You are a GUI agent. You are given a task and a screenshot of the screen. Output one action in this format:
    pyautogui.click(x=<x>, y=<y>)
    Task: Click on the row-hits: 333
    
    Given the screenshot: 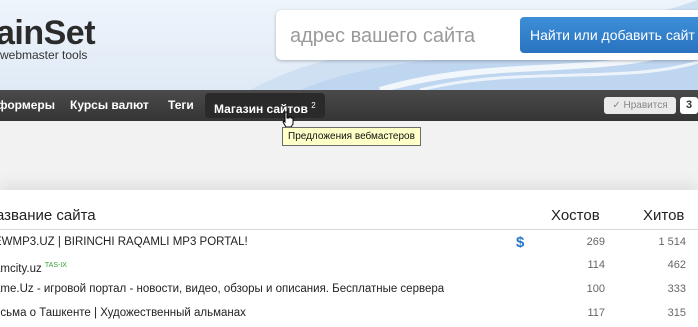 What is the action you would take?
    pyautogui.click(x=676, y=289)
    